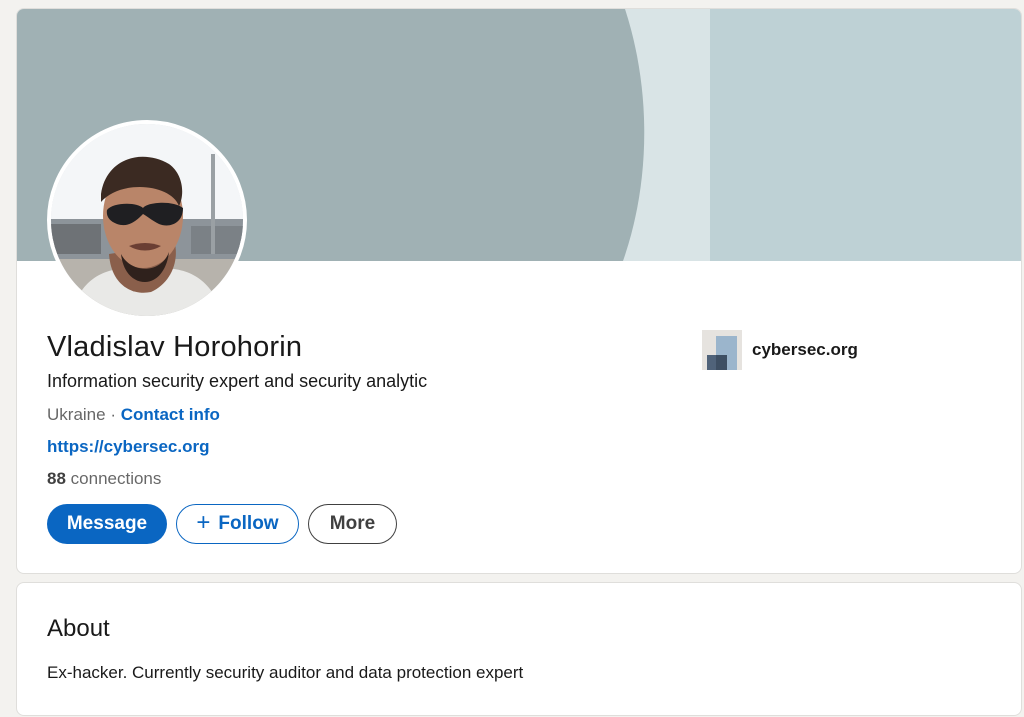 The image size is (1024, 717). Describe the element at coordinates (78, 628) in the screenshot. I see `about-title: About` at that location.